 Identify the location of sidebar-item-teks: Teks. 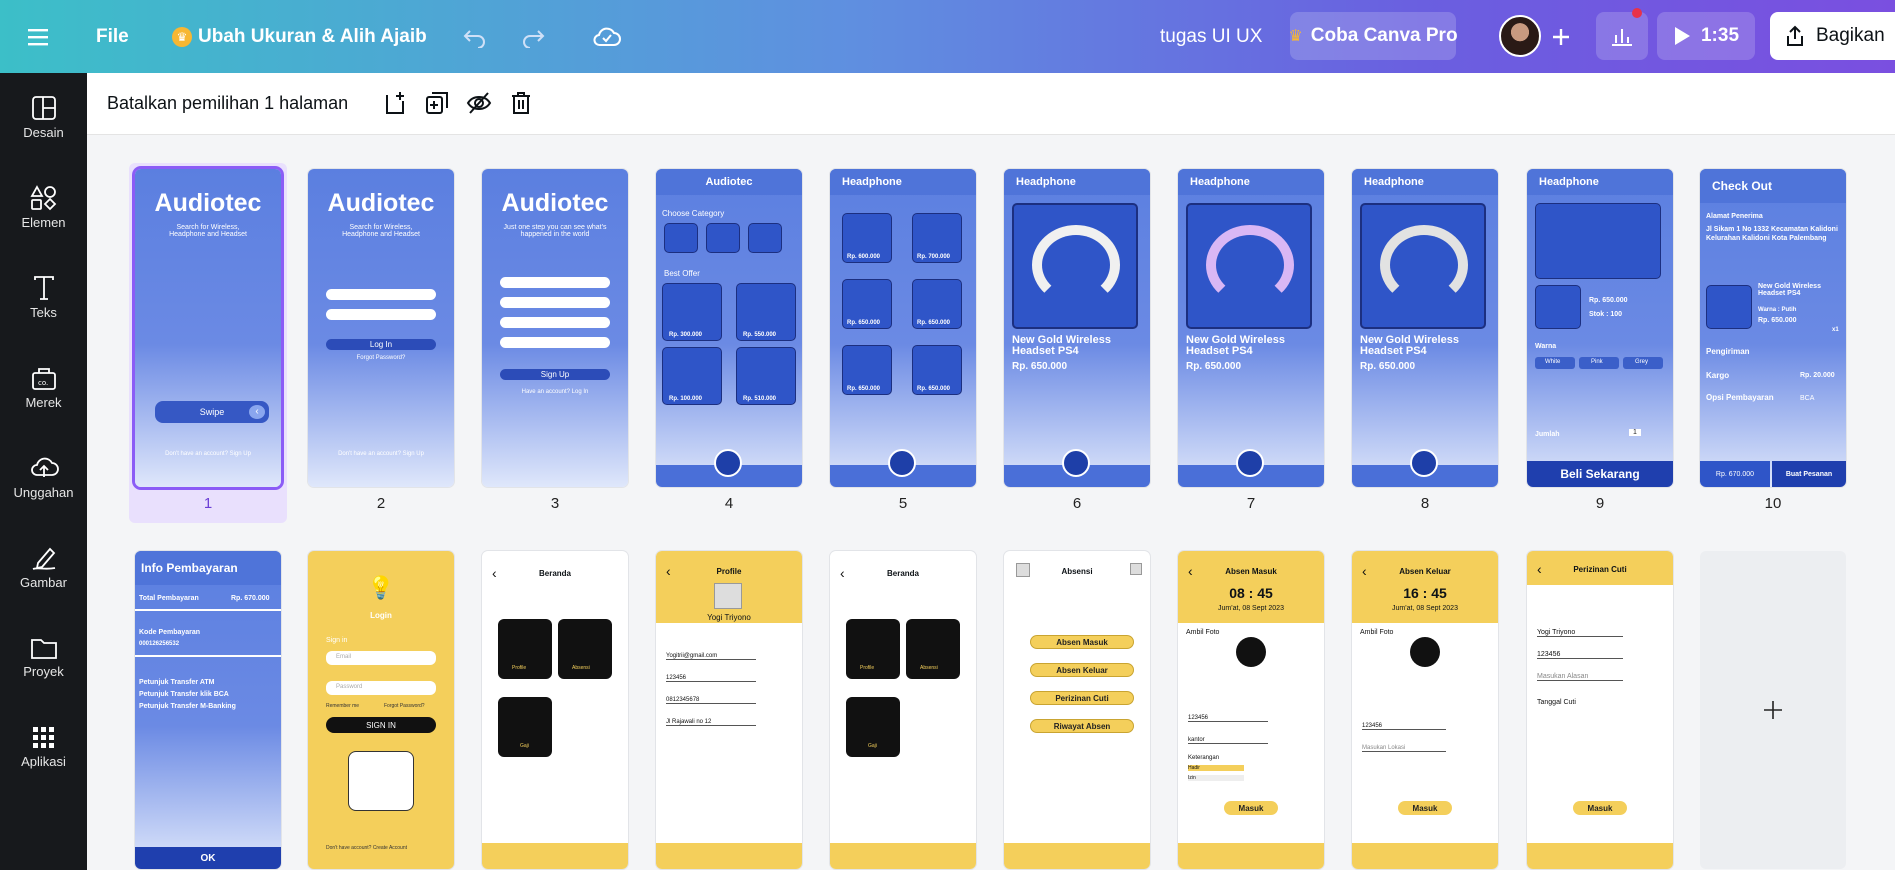
(43, 297).